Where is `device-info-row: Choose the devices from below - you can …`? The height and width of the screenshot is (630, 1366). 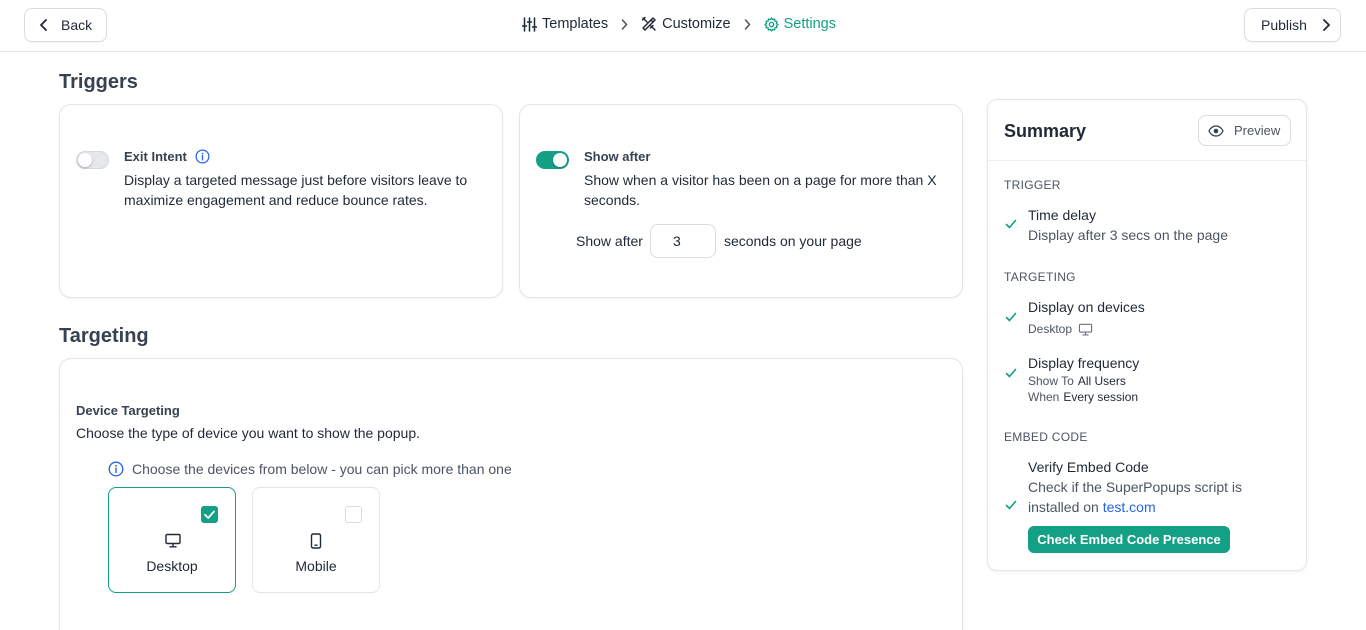 device-info-row: Choose the devices from below - you can … is located at coordinates (310, 469).